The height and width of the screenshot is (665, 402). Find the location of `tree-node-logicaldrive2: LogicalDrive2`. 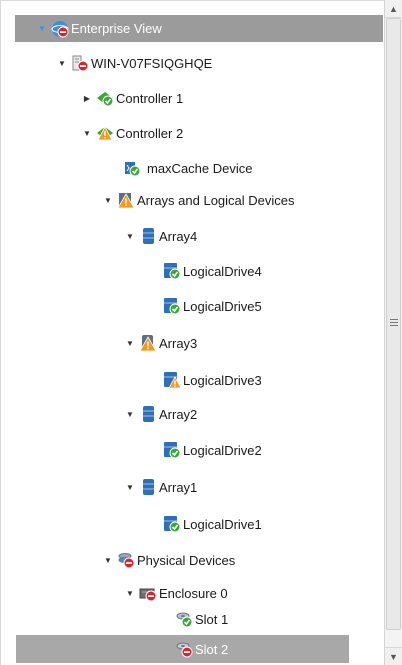

tree-node-logicaldrive2: LogicalDrive2 is located at coordinates (212, 450).